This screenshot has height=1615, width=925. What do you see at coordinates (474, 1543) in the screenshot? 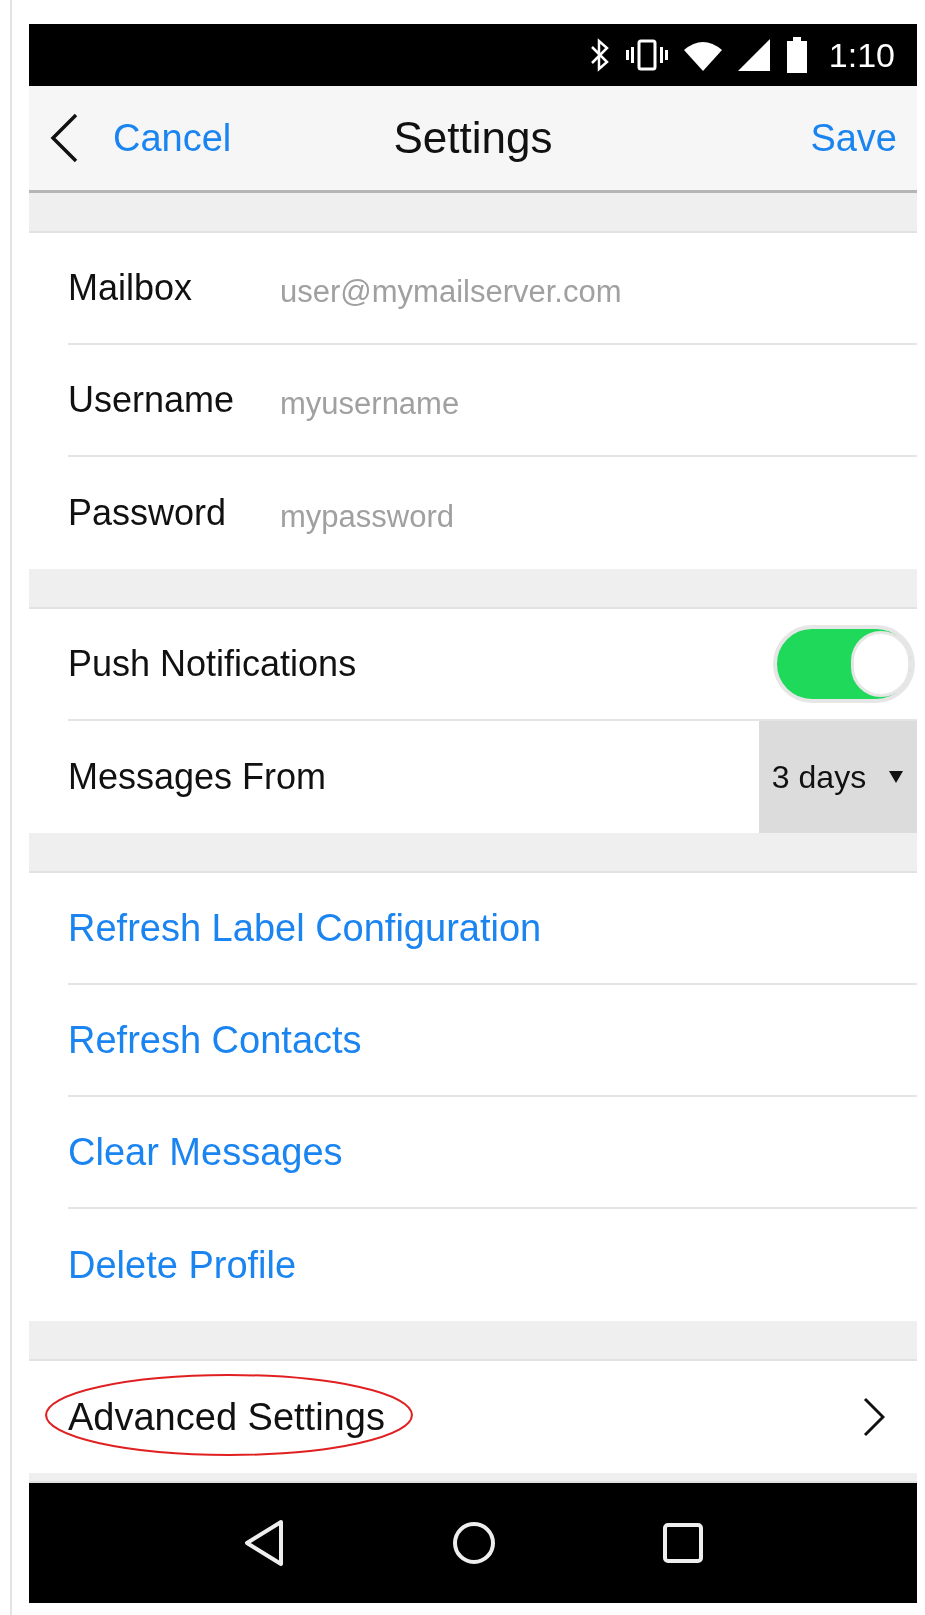
I see `home-icon` at bounding box center [474, 1543].